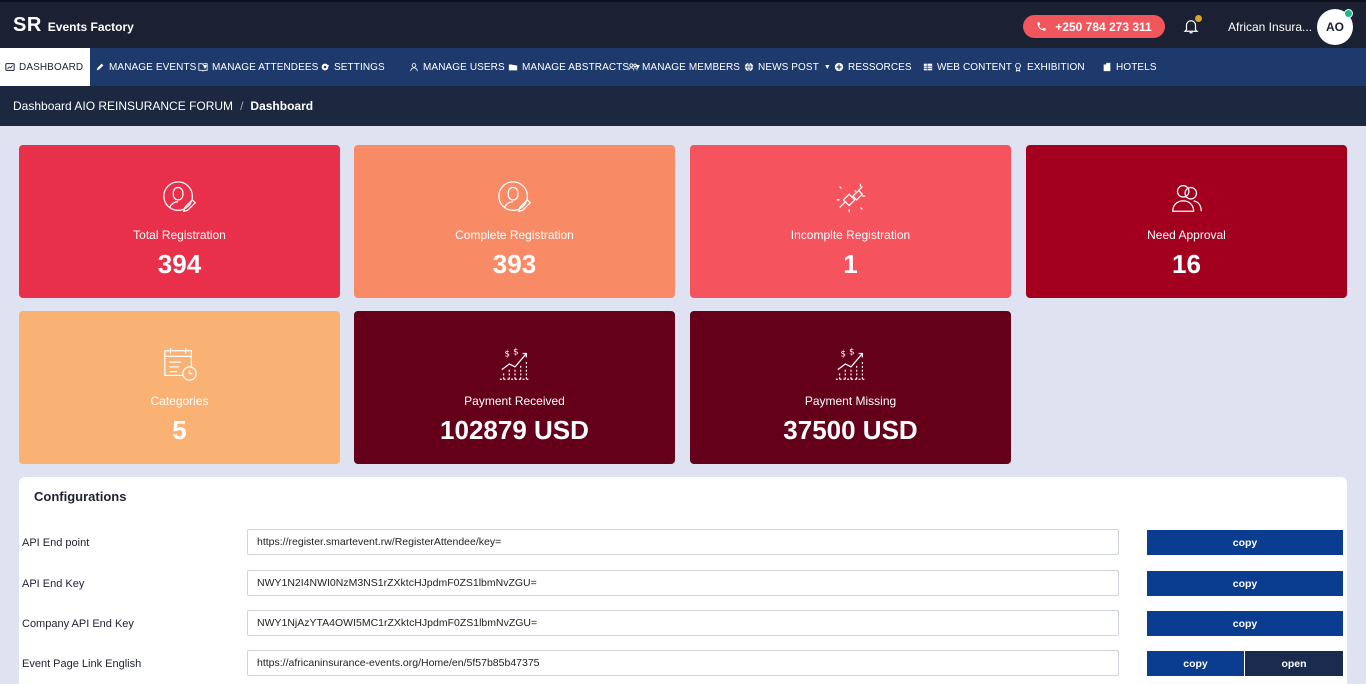 The image size is (1366, 684). I want to click on nav-ressorces: RESSORCES, so click(873, 67).